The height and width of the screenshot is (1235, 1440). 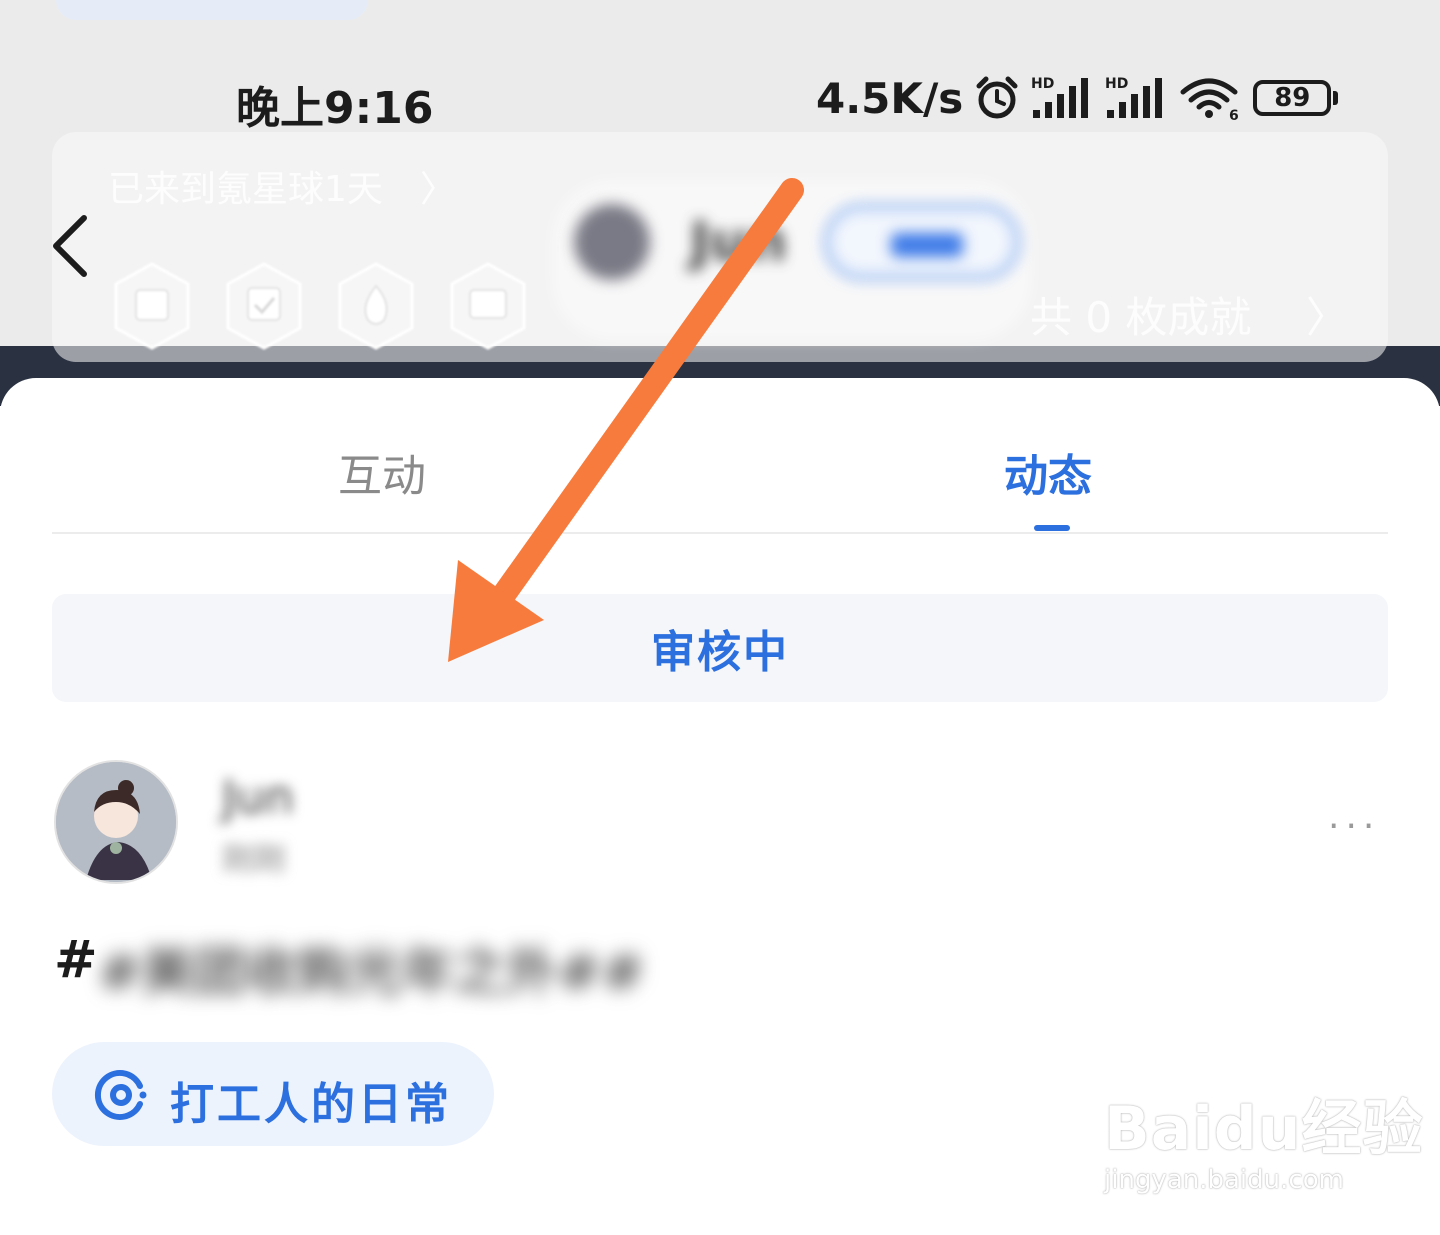 I want to click on status-time: 晚上9:16, so click(x=335, y=108).